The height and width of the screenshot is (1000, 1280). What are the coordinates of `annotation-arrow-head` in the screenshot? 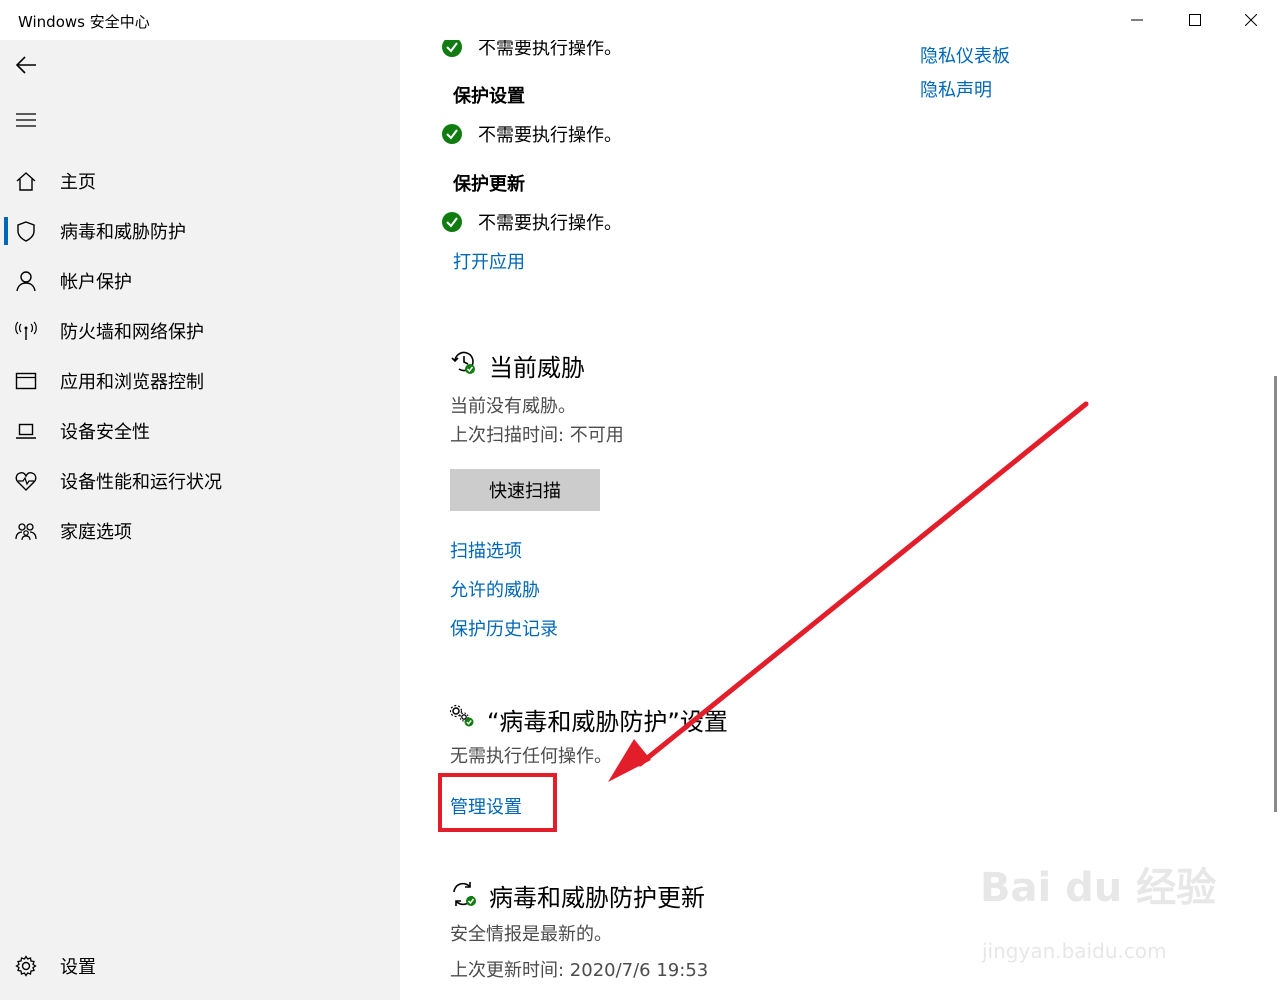 It's located at (629, 760).